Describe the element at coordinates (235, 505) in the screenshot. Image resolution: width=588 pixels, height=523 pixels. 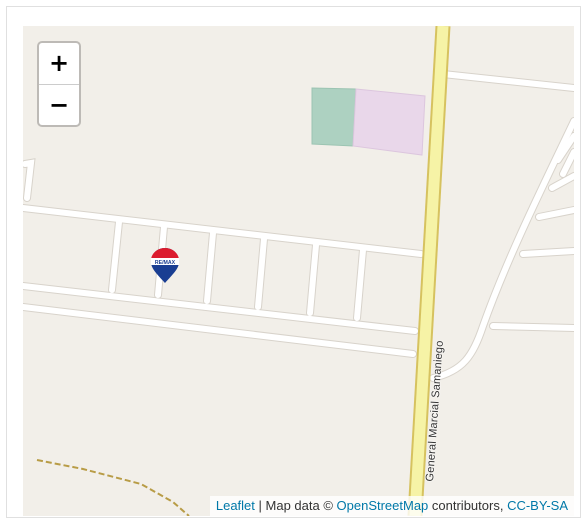
I see `leaflet-link: Leaflet` at that location.